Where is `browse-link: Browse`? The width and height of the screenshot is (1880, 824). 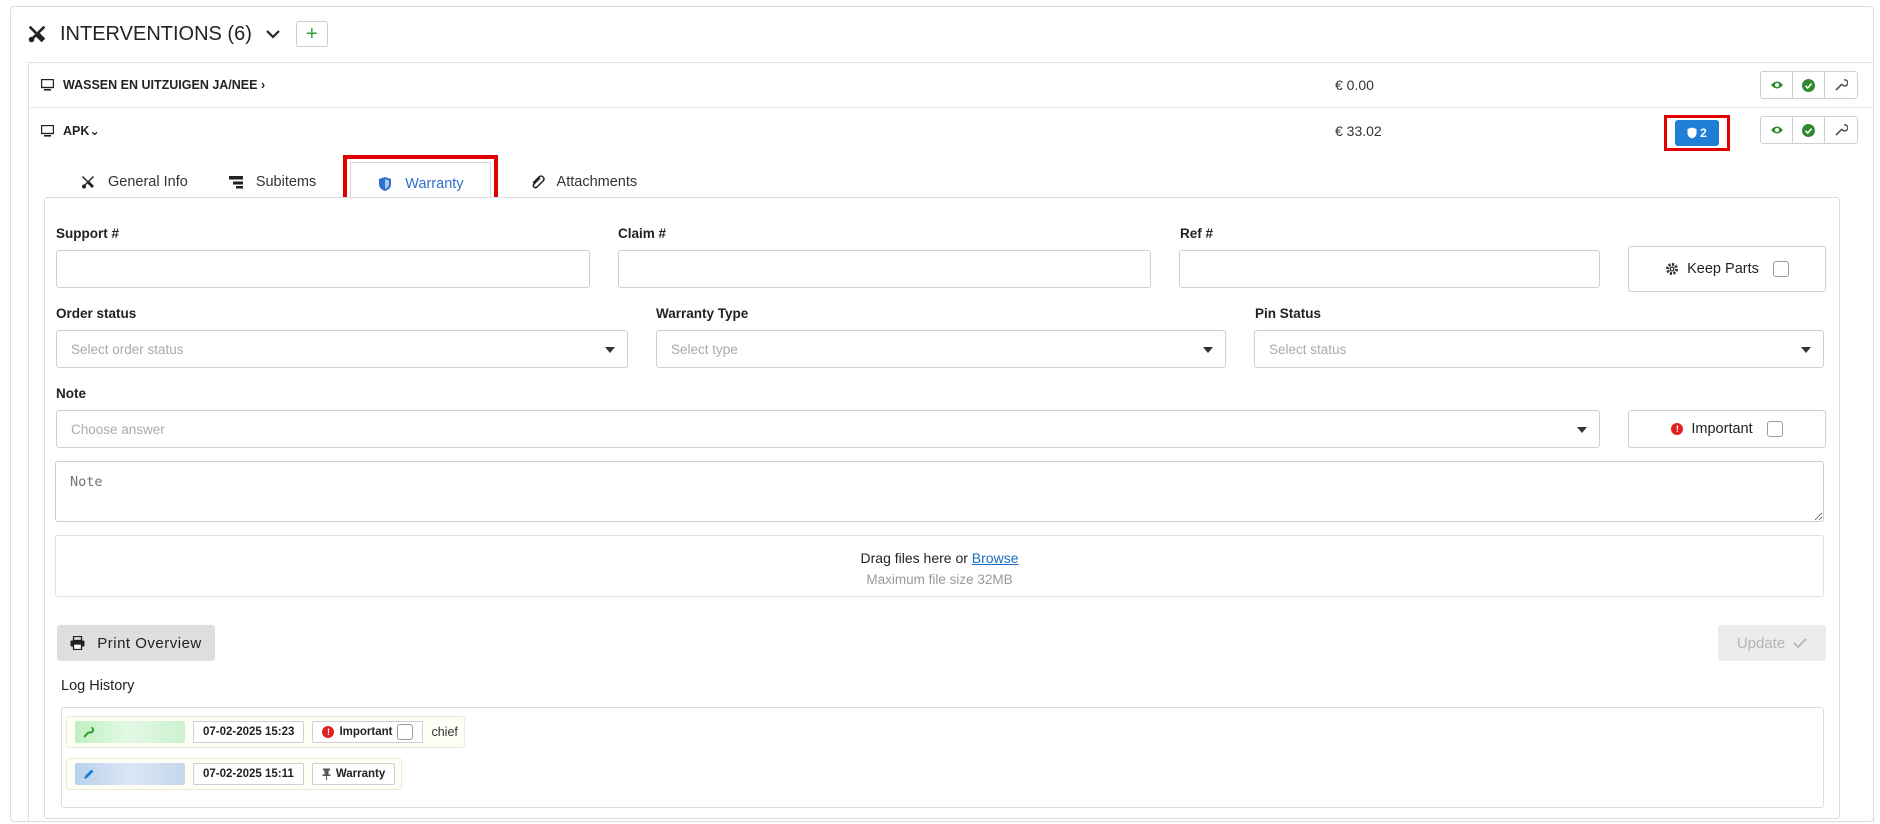
browse-link: Browse is located at coordinates (995, 558).